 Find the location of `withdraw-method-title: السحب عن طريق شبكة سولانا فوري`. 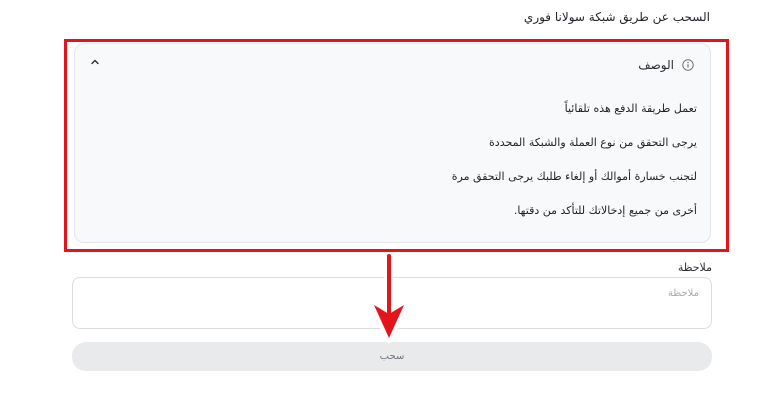

withdraw-method-title: السحب عن طريق شبكة سولانا فوري is located at coordinates (616, 17).